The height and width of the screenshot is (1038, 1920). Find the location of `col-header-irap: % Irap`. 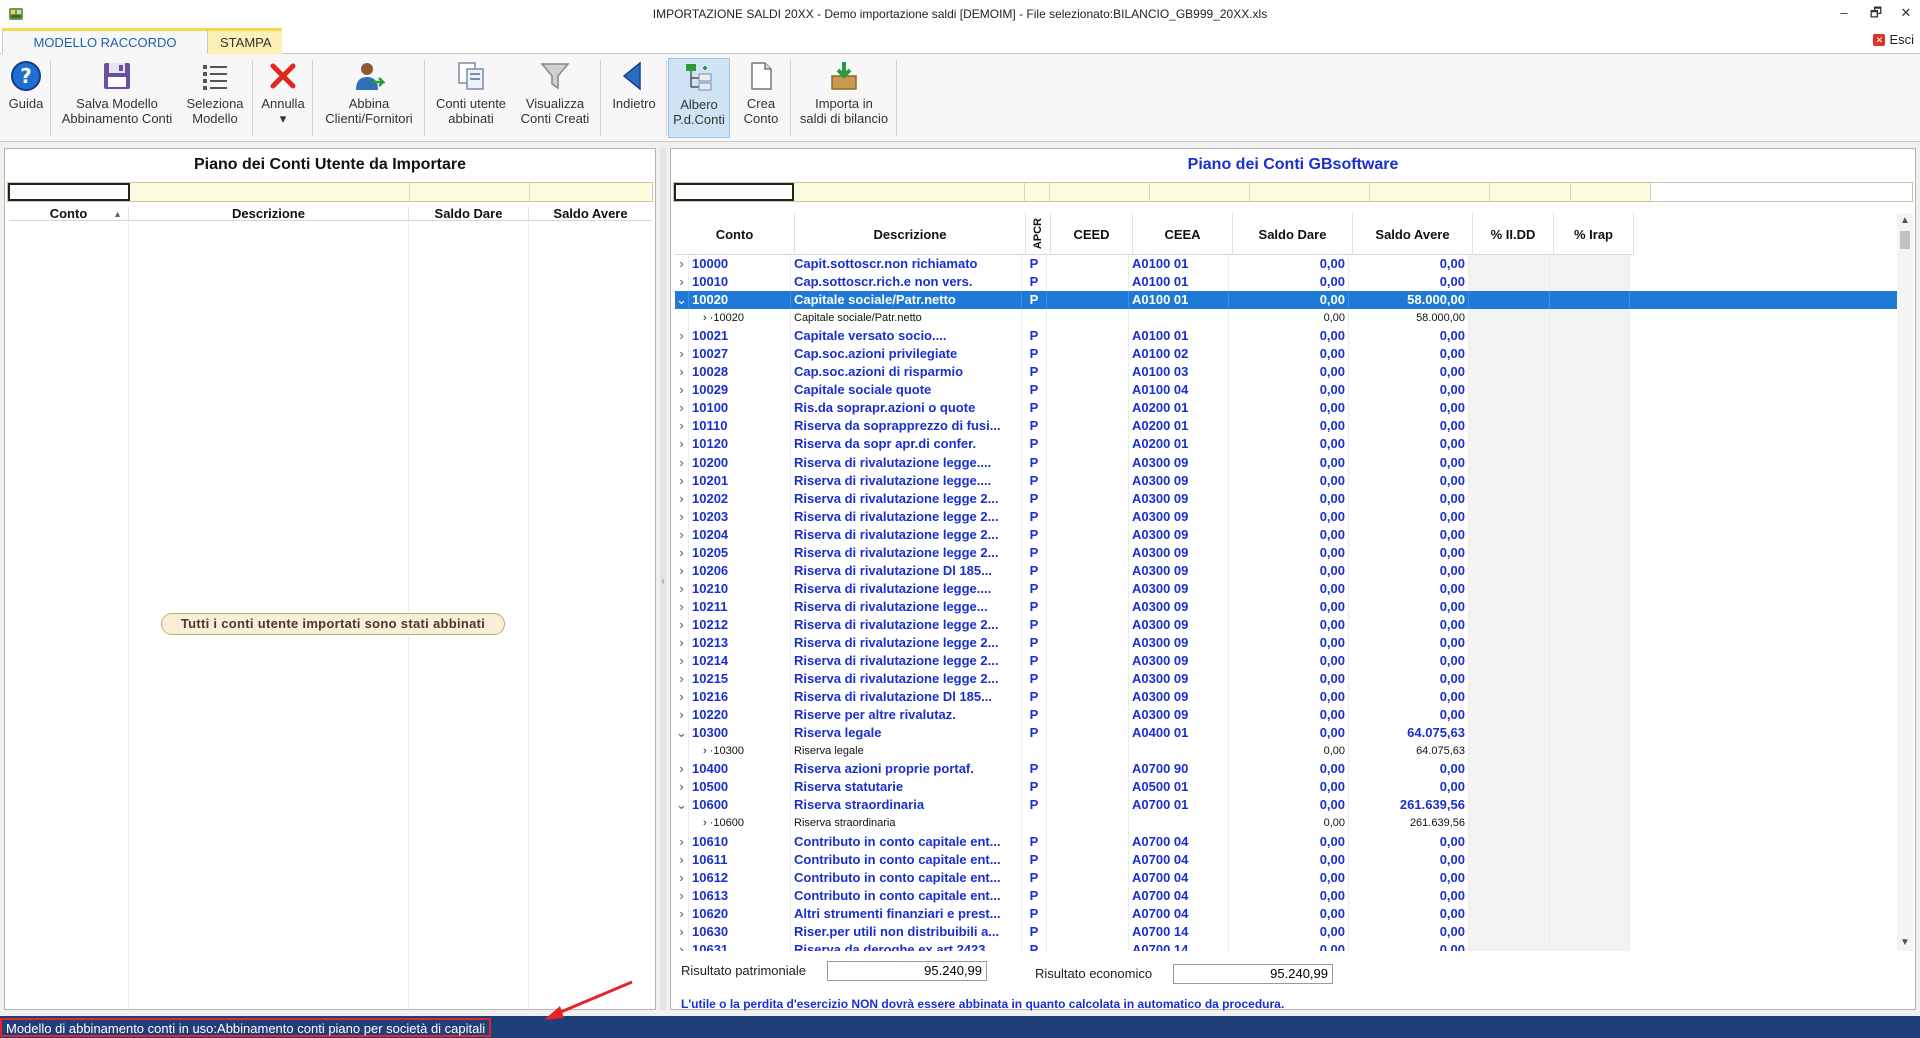

col-header-irap: % Irap is located at coordinates (1594, 234).